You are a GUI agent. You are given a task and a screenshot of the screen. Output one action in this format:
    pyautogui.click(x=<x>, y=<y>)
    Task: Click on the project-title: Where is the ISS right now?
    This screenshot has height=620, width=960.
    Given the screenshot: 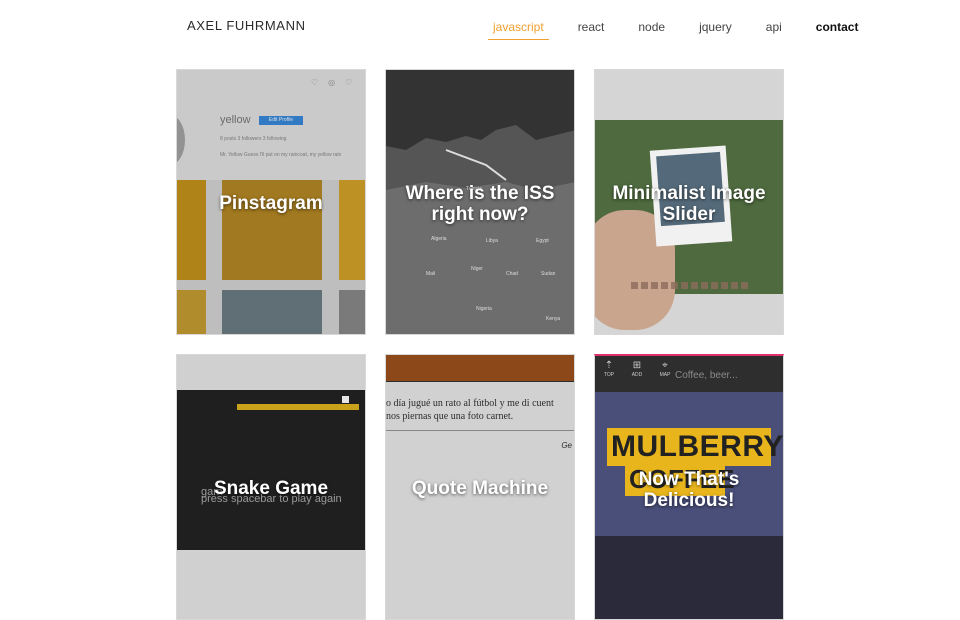 What is the action you would take?
    pyautogui.click(x=480, y=204)
    